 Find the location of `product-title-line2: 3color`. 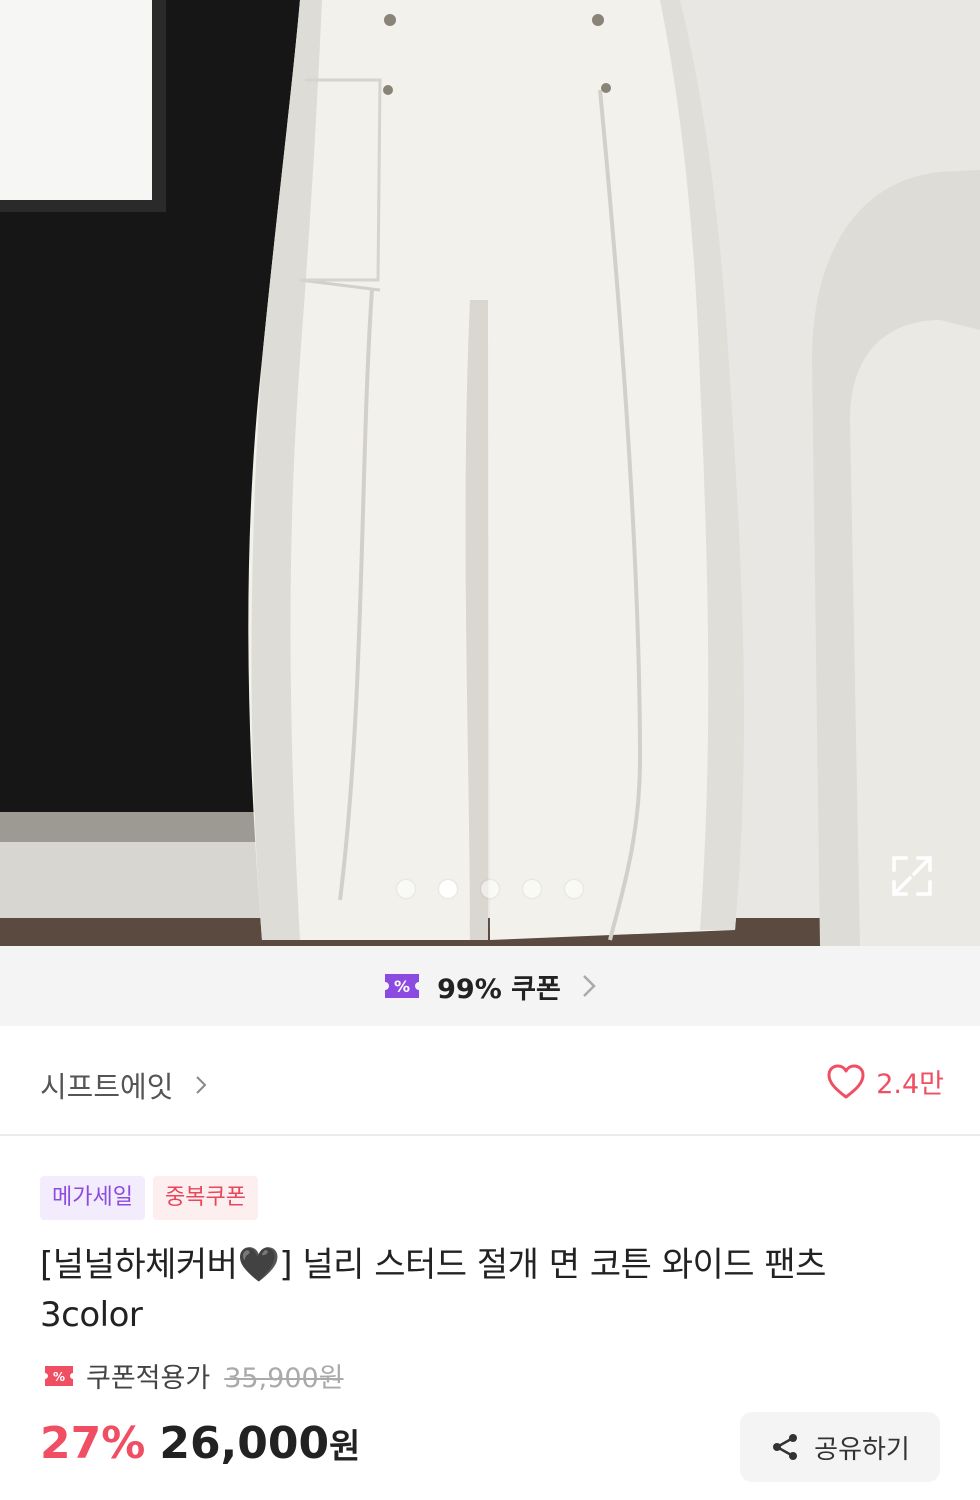

product-title-line2: 3color is located at coordinates (91, 1315).